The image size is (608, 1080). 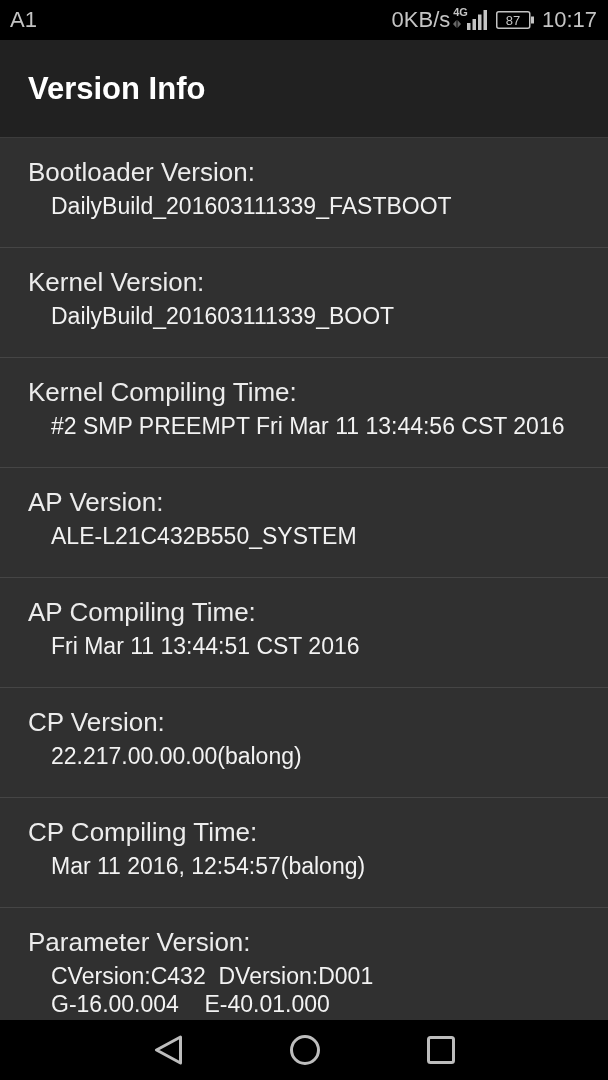 What do you see at coordinates (206, 646) in the screenshot?
I see `version-value: Fri Mar 11 13:44:51 CST 2016` at bounding box center [206, 646].